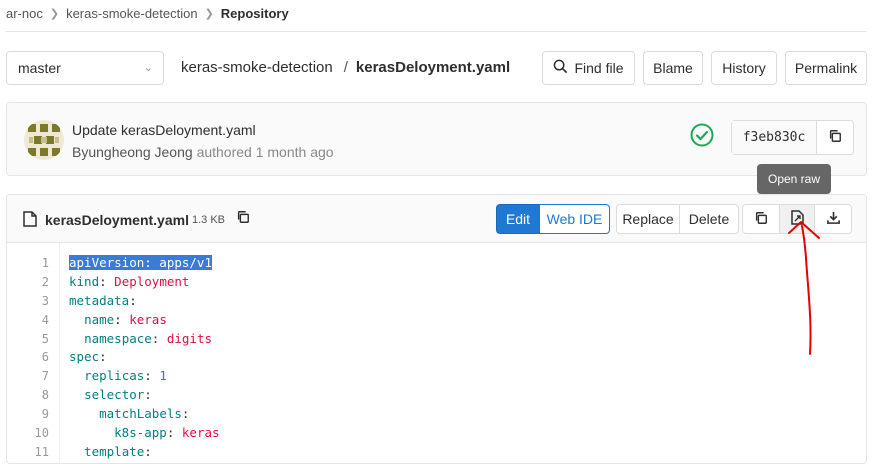 Image resolution: width=872 pixels, height=464 pixels. I want to click on commit-author-link: Byungheong Jeong, so click(132, 152).